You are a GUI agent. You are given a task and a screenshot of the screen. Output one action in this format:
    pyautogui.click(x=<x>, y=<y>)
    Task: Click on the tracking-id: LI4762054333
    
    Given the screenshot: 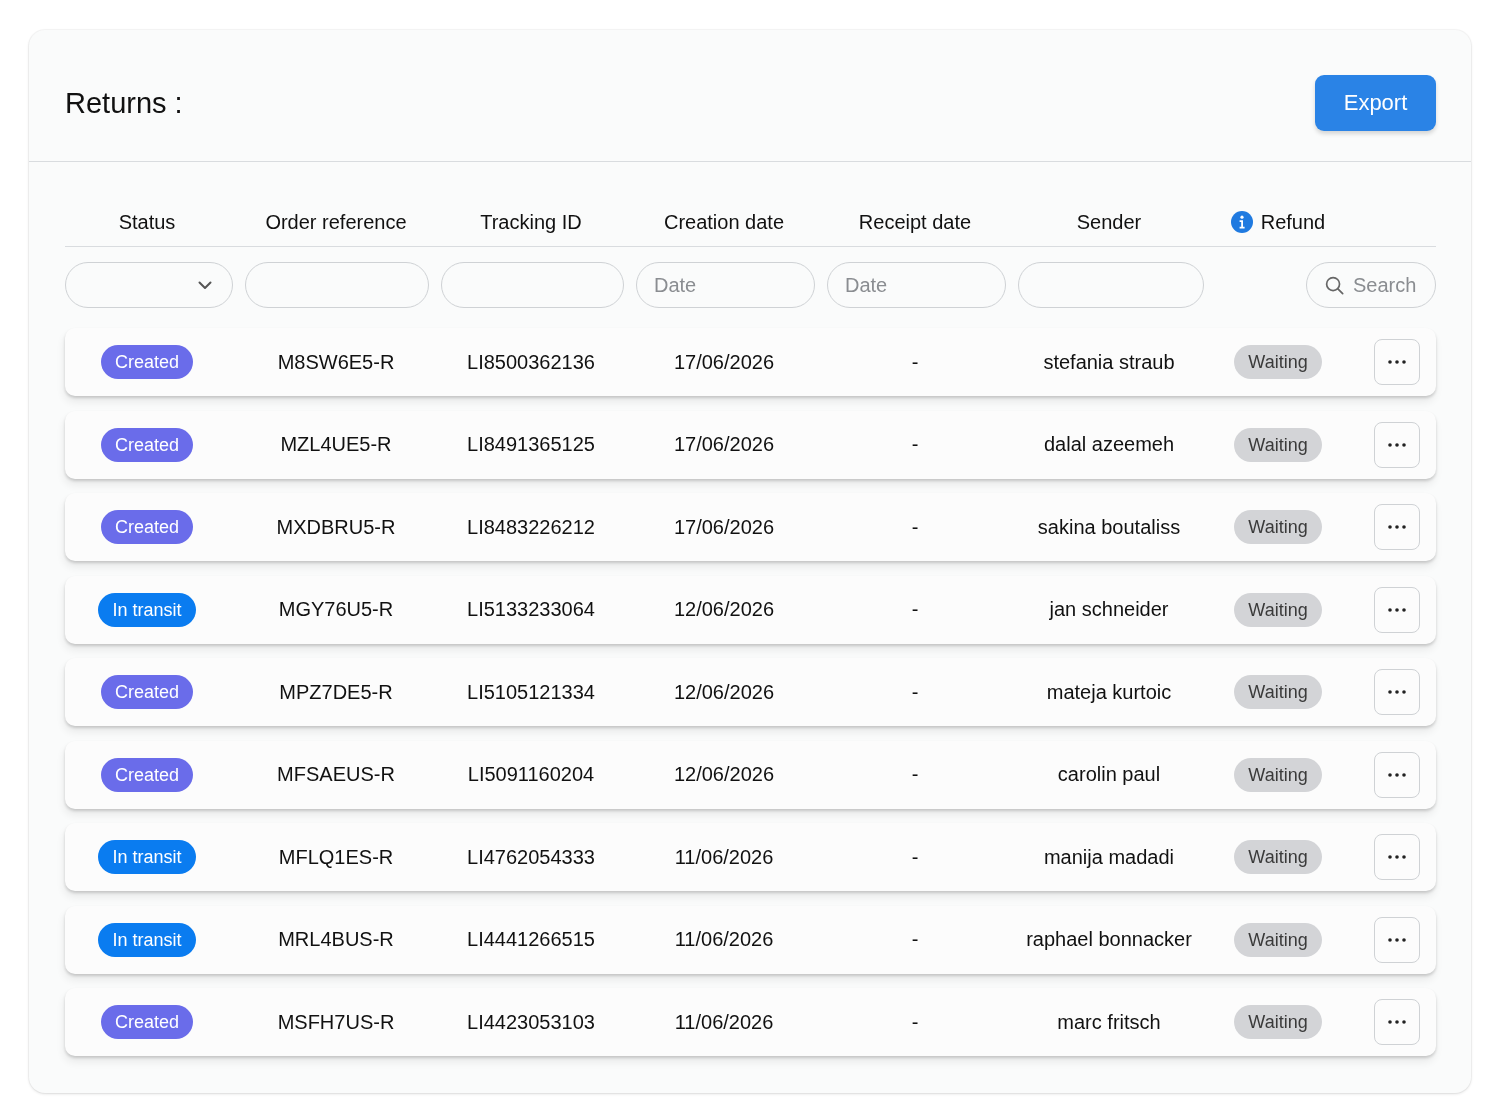 What is the action you would take?
    pyautogui.click(x=531, y=857)
    